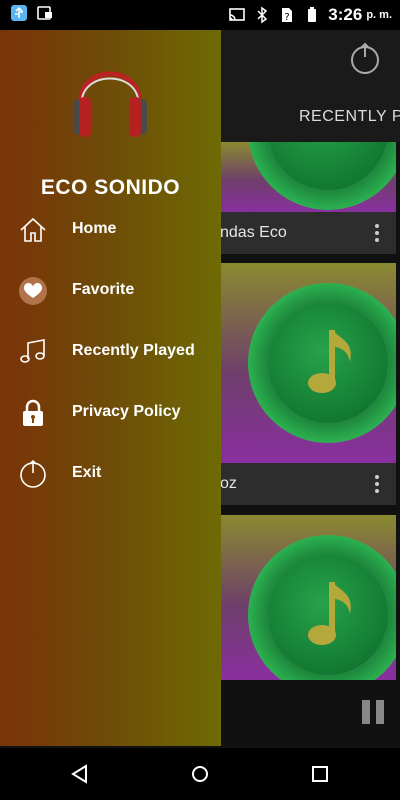  What do you see at coordinates (133, 350) in the screenshot?
I see `drawer-item-label: Recently Played` at bounding box center [133, 350].